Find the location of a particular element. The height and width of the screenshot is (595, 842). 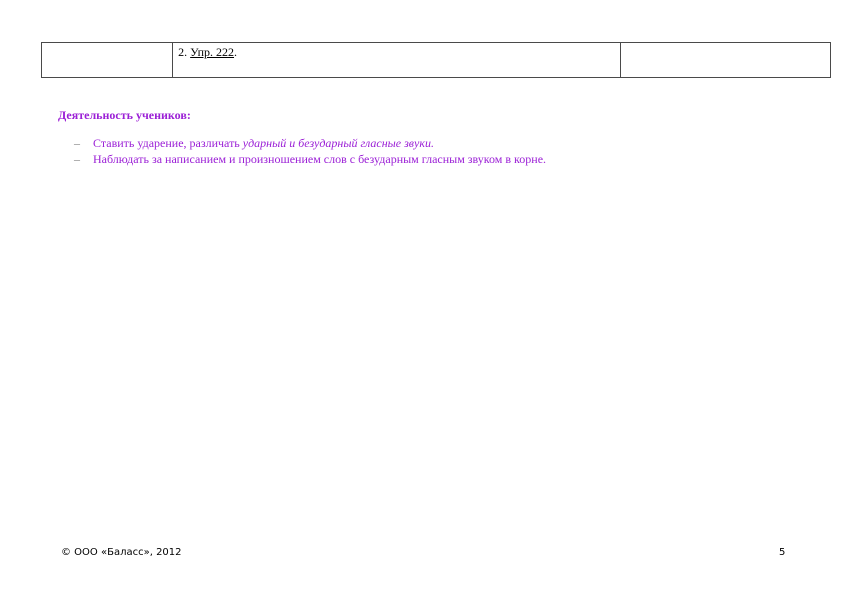

list-item-italic-text: ударный и безударный гласные звуки. is located at coordinates (338, 143).